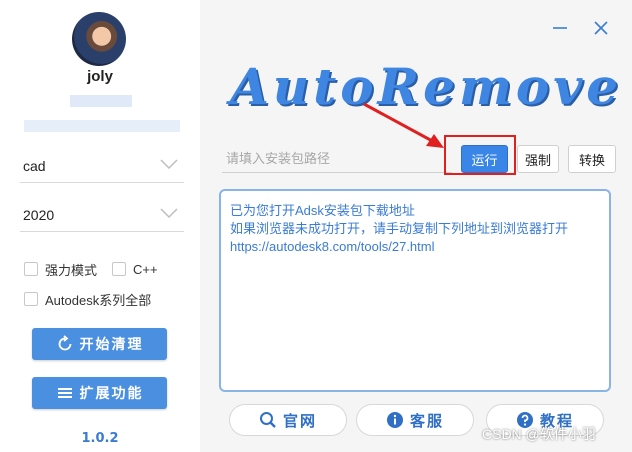 This screenshot has height=452, width=632. Describe the element at coordinates (480, 155) in the screenshot. I see `run-button-highlight` at that location.